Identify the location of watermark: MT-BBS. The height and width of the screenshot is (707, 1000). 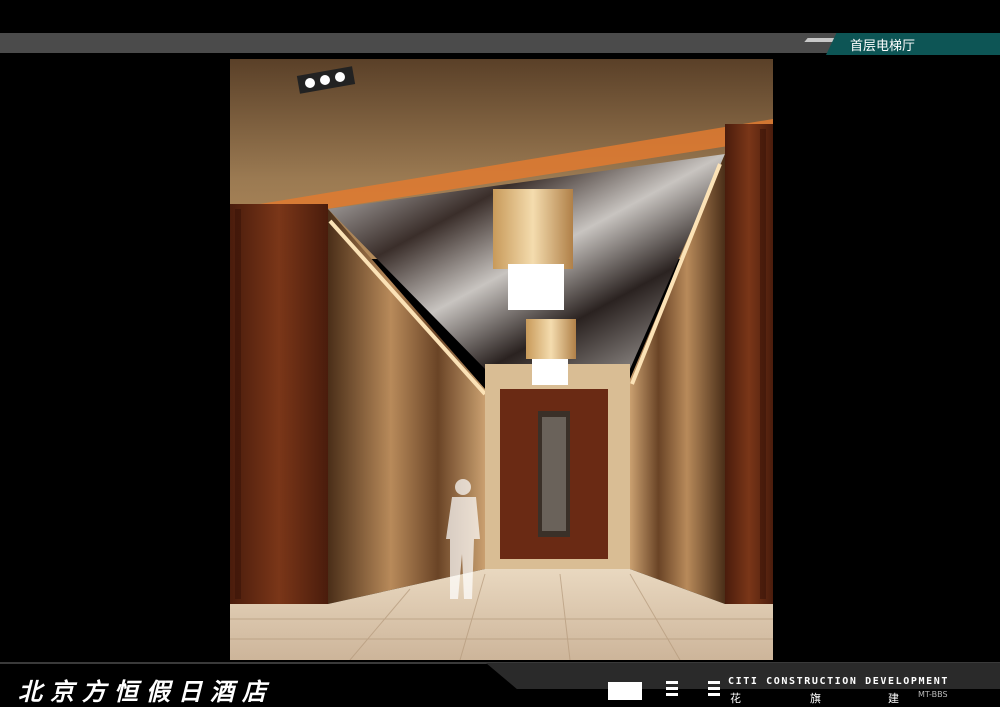
(933, 694).